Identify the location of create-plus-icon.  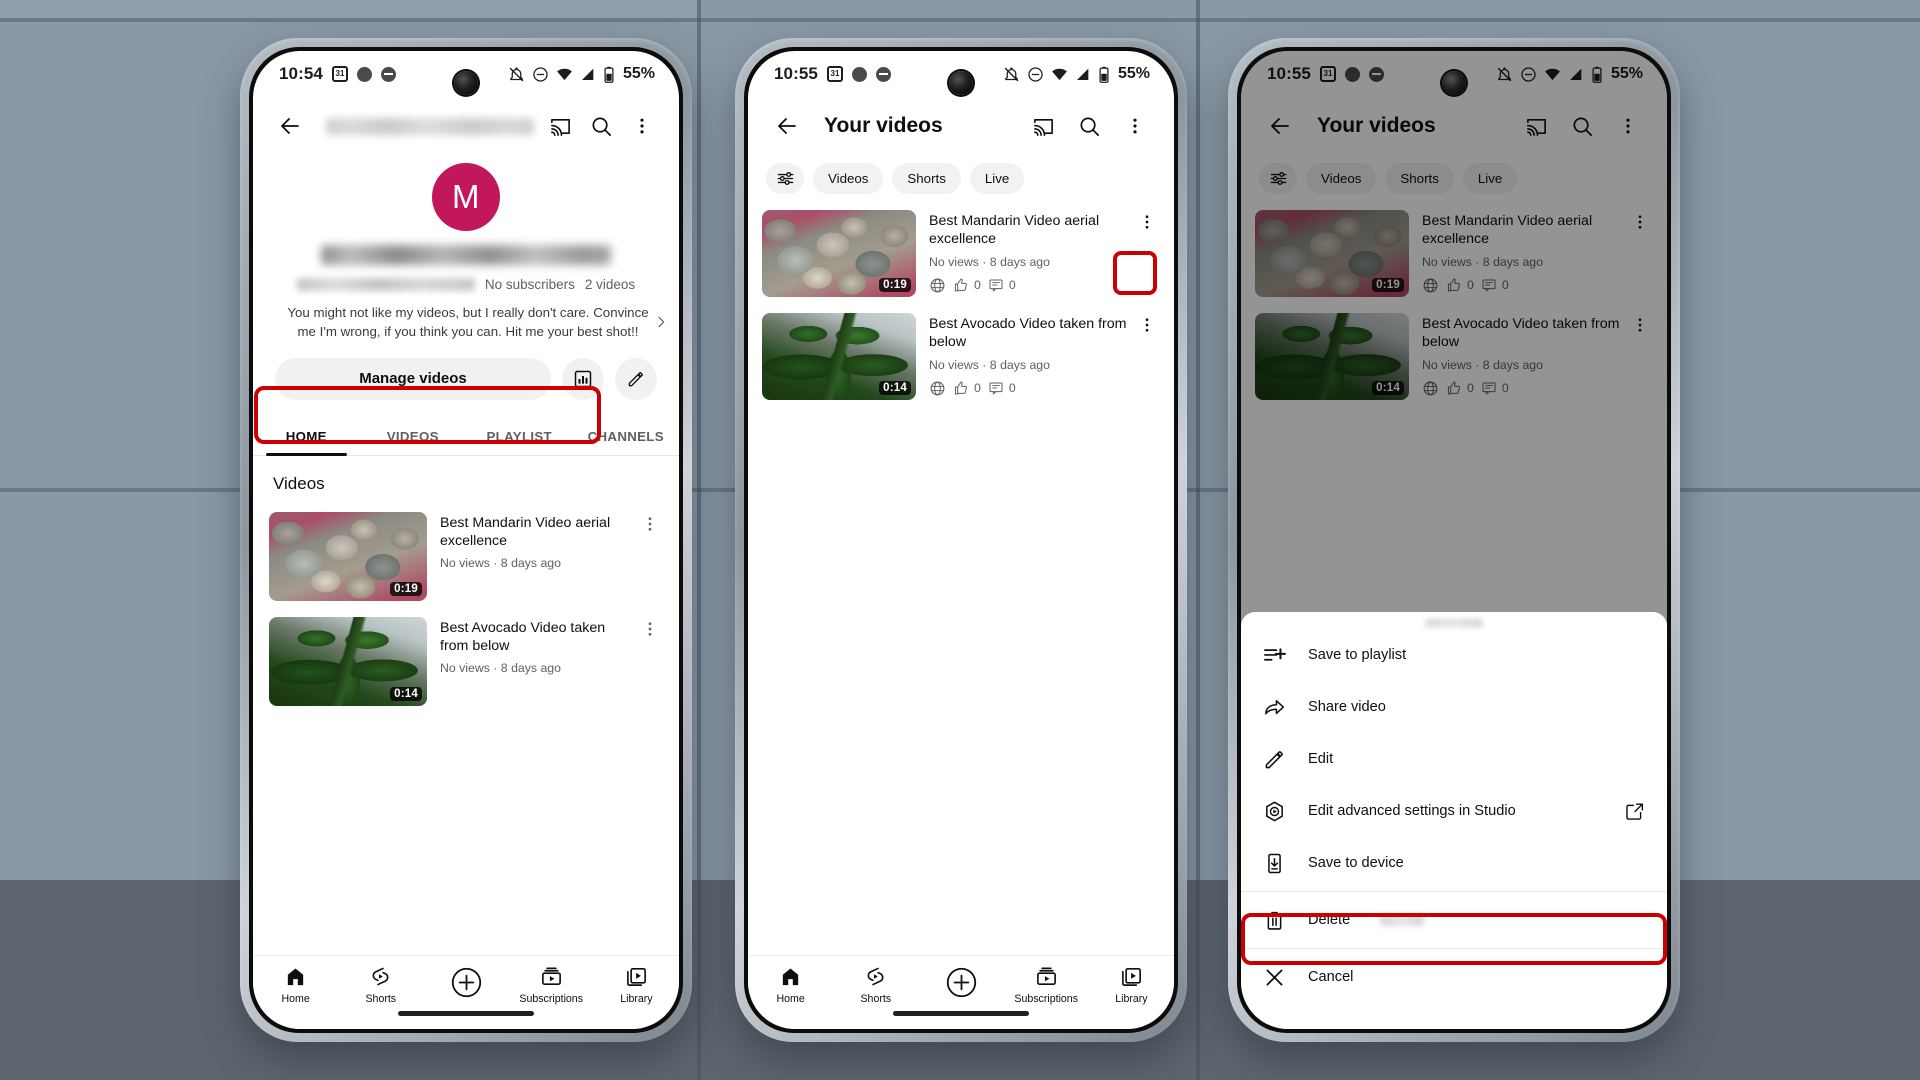
(466, 982).